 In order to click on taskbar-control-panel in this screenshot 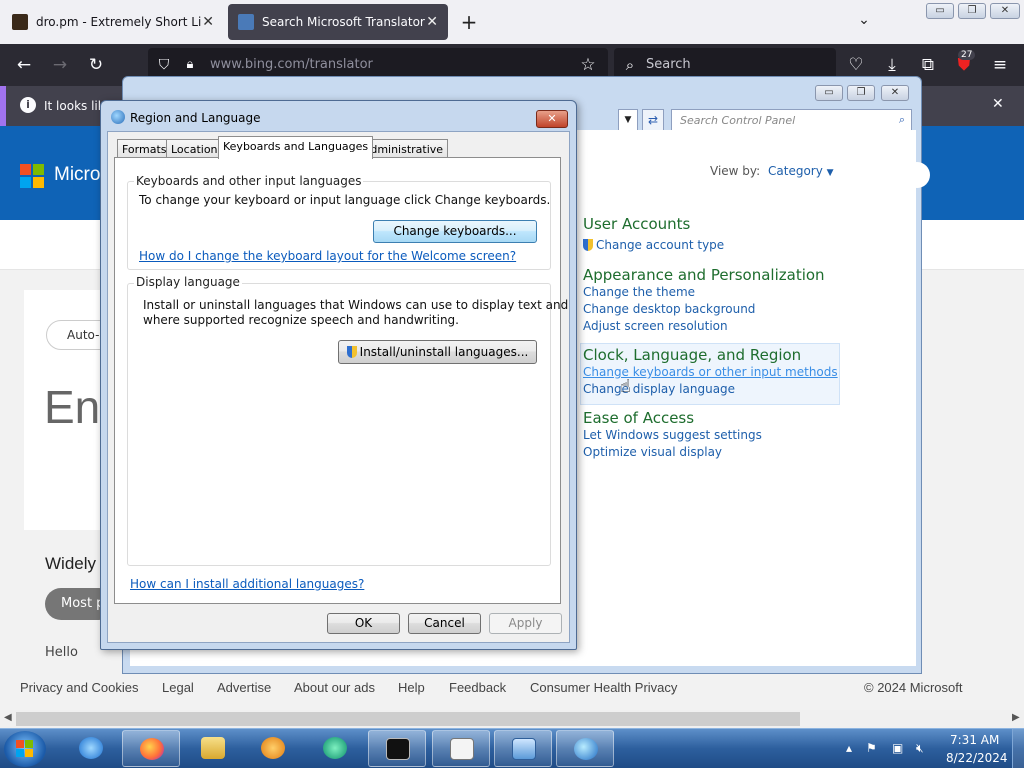, I will do `click(523, 748)`.